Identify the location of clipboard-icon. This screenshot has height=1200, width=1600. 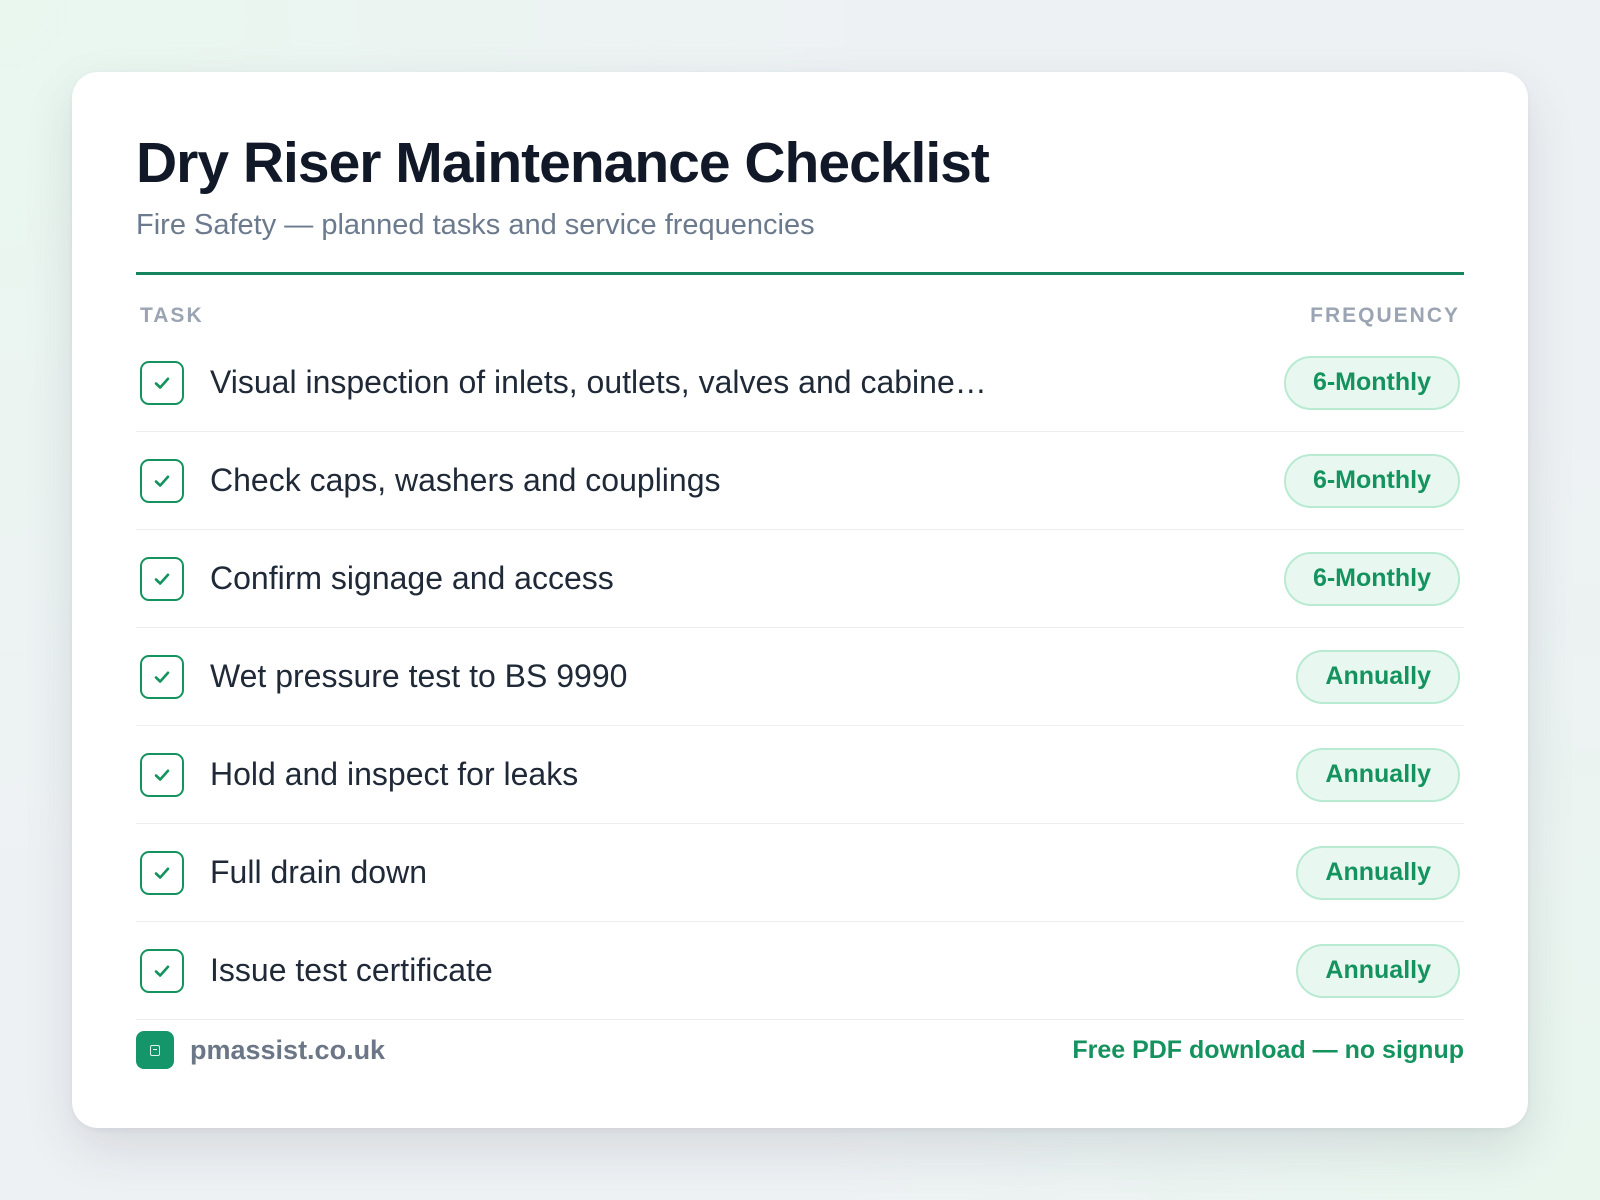
(155, 1050).